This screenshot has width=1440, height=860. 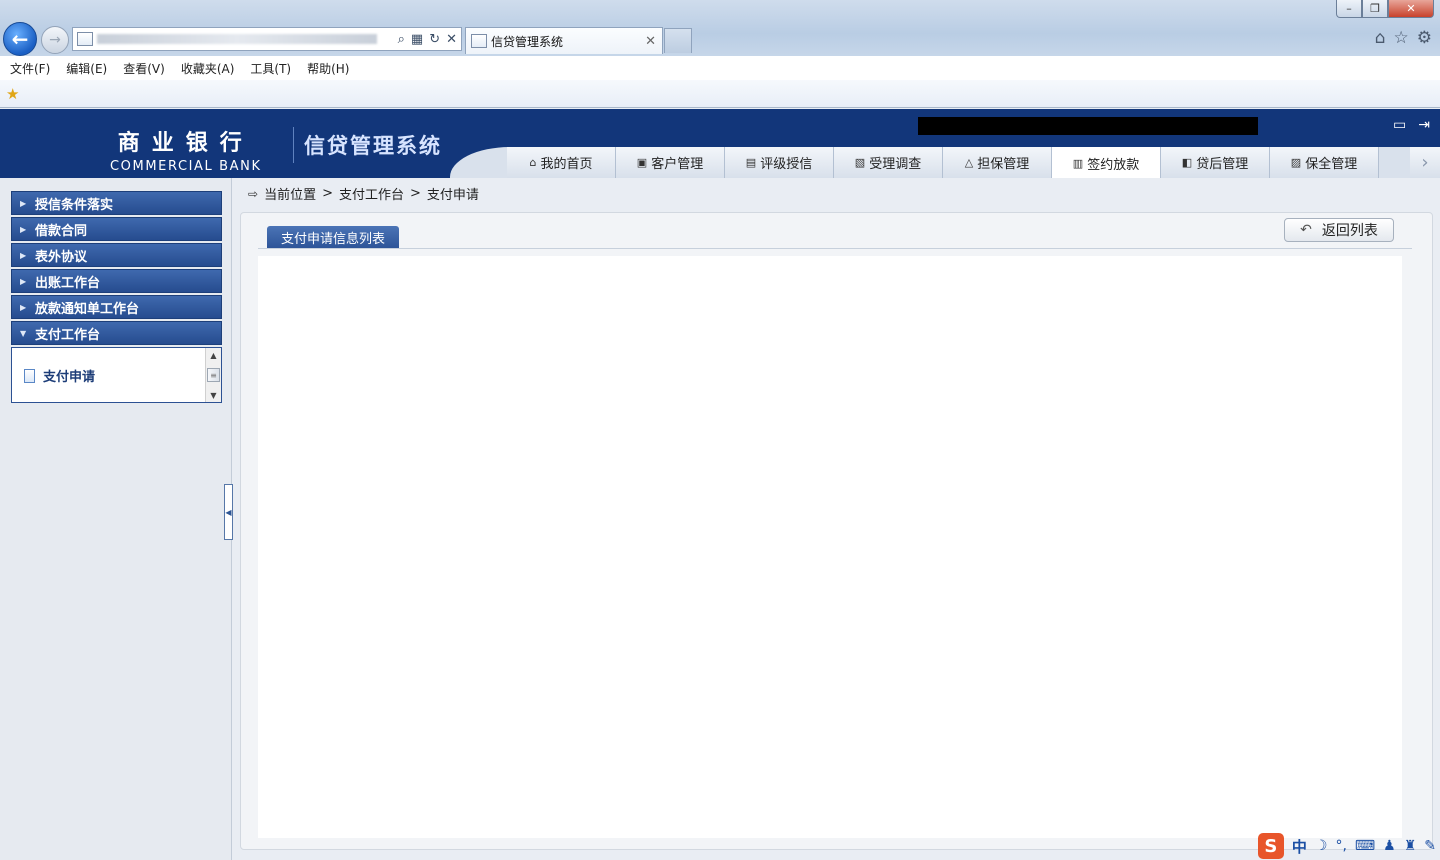 What do you see at coordinates (213, 355) in the screenshot?
I see `scroll-up-icon: ▲` at bounding box center [213, 355].